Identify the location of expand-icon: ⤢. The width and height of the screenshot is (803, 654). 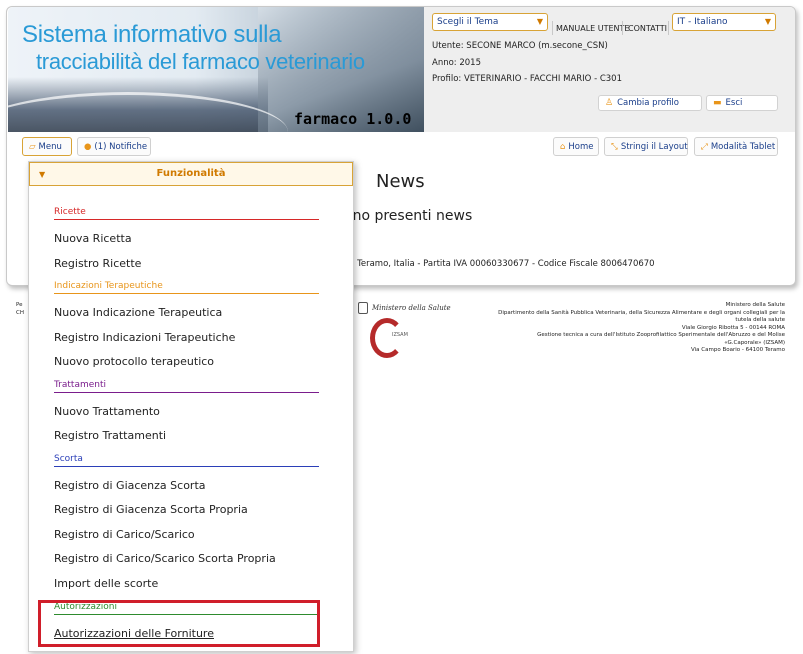
(704, 147).